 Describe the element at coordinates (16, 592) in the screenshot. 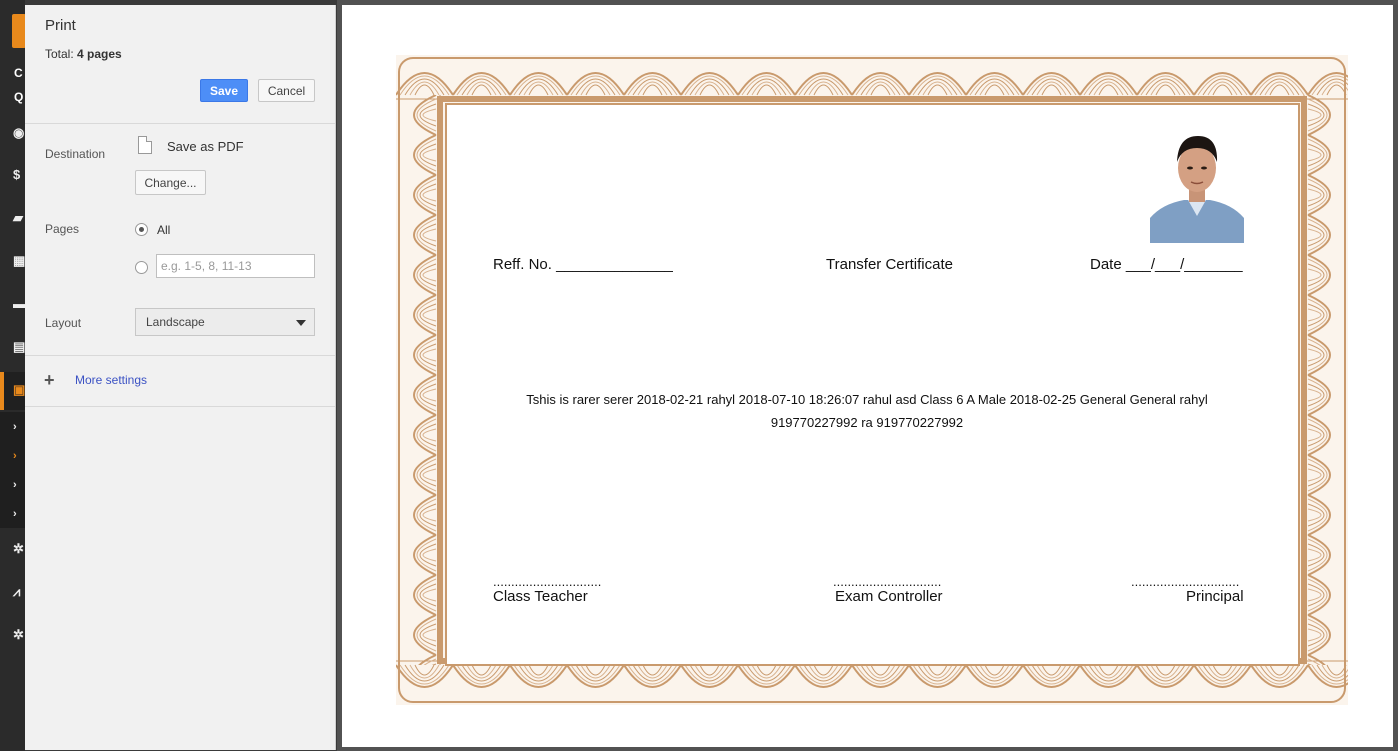

I see `chart-icon: ⩘` at that location.